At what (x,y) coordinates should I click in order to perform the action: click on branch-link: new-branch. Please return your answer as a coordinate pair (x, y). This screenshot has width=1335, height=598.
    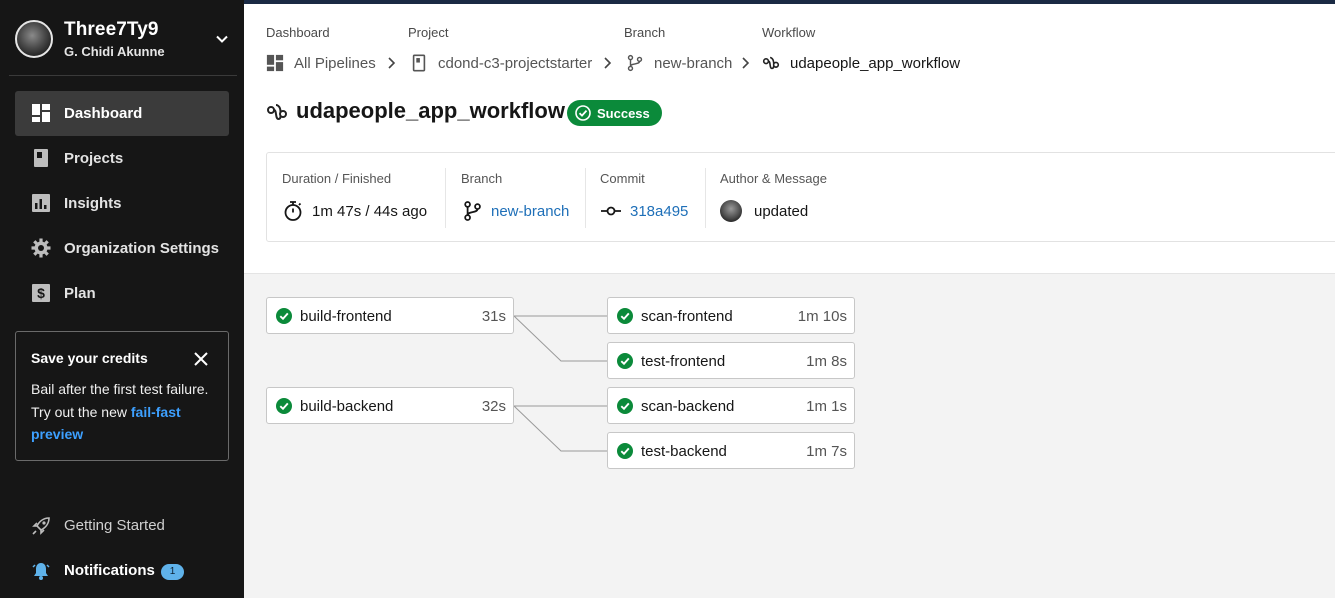
    Looking at the image, I should click on (530, 211).